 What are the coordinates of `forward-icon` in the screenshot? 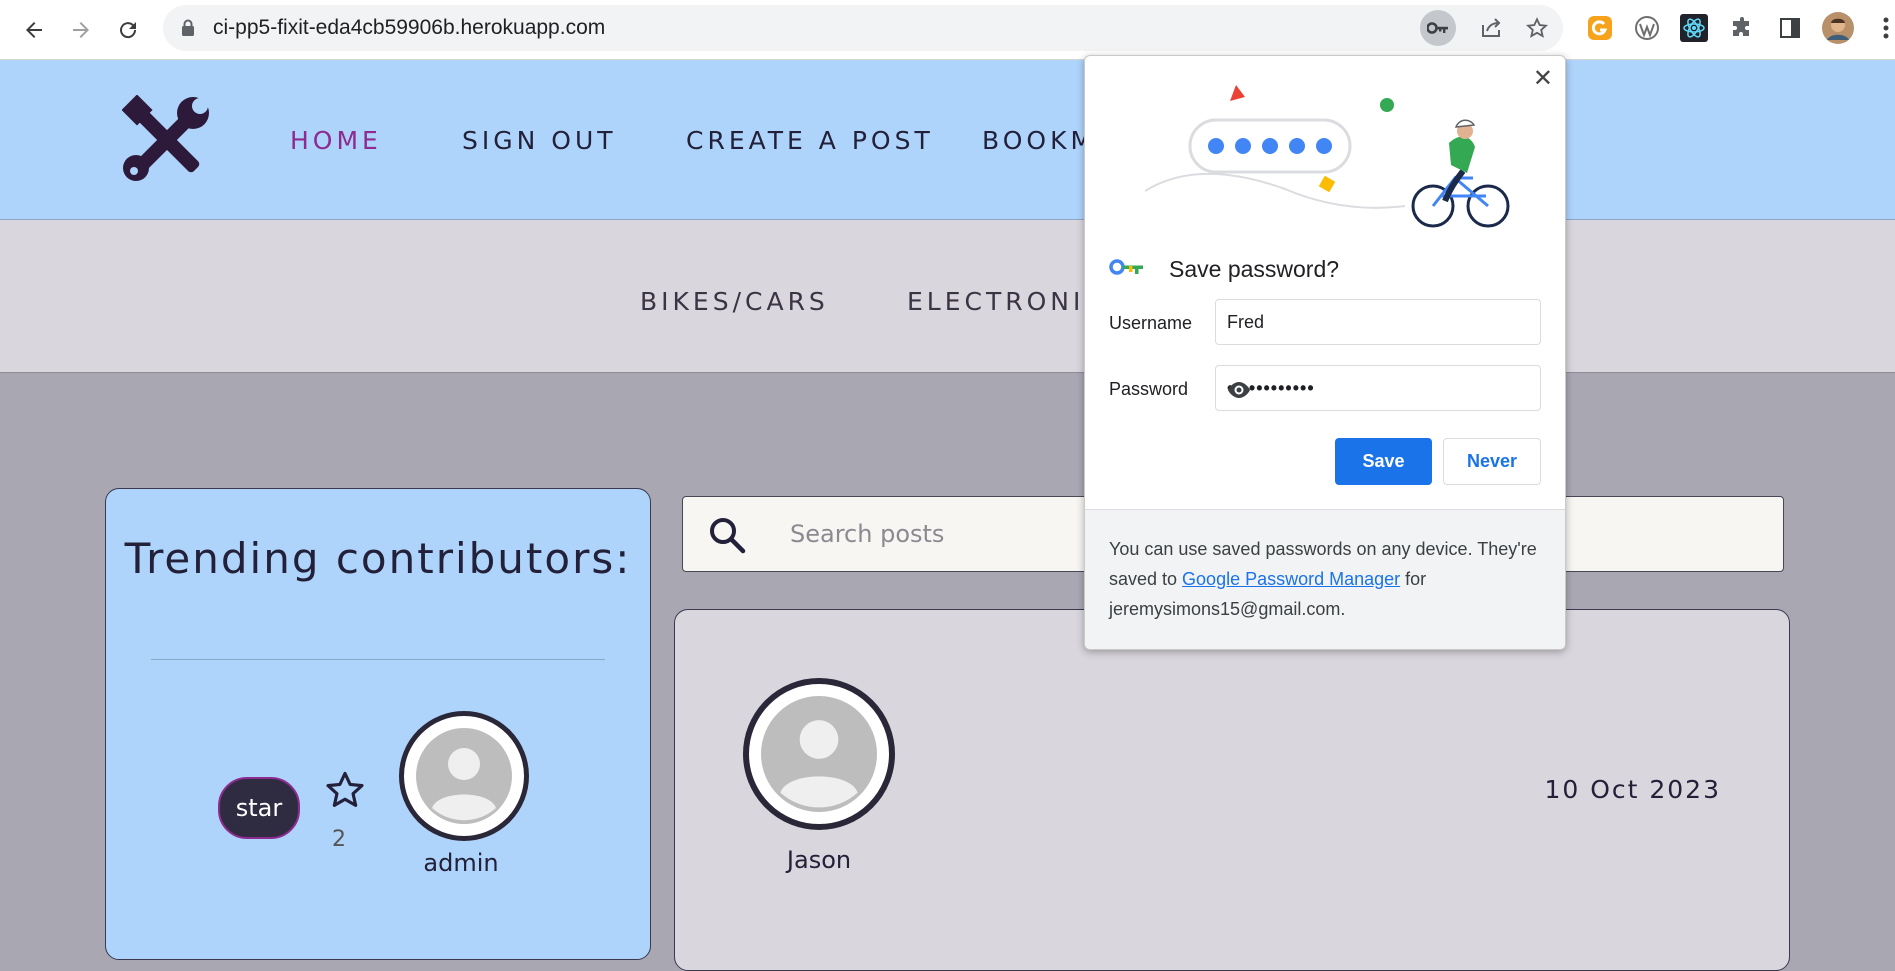 It's located at (81, 30).